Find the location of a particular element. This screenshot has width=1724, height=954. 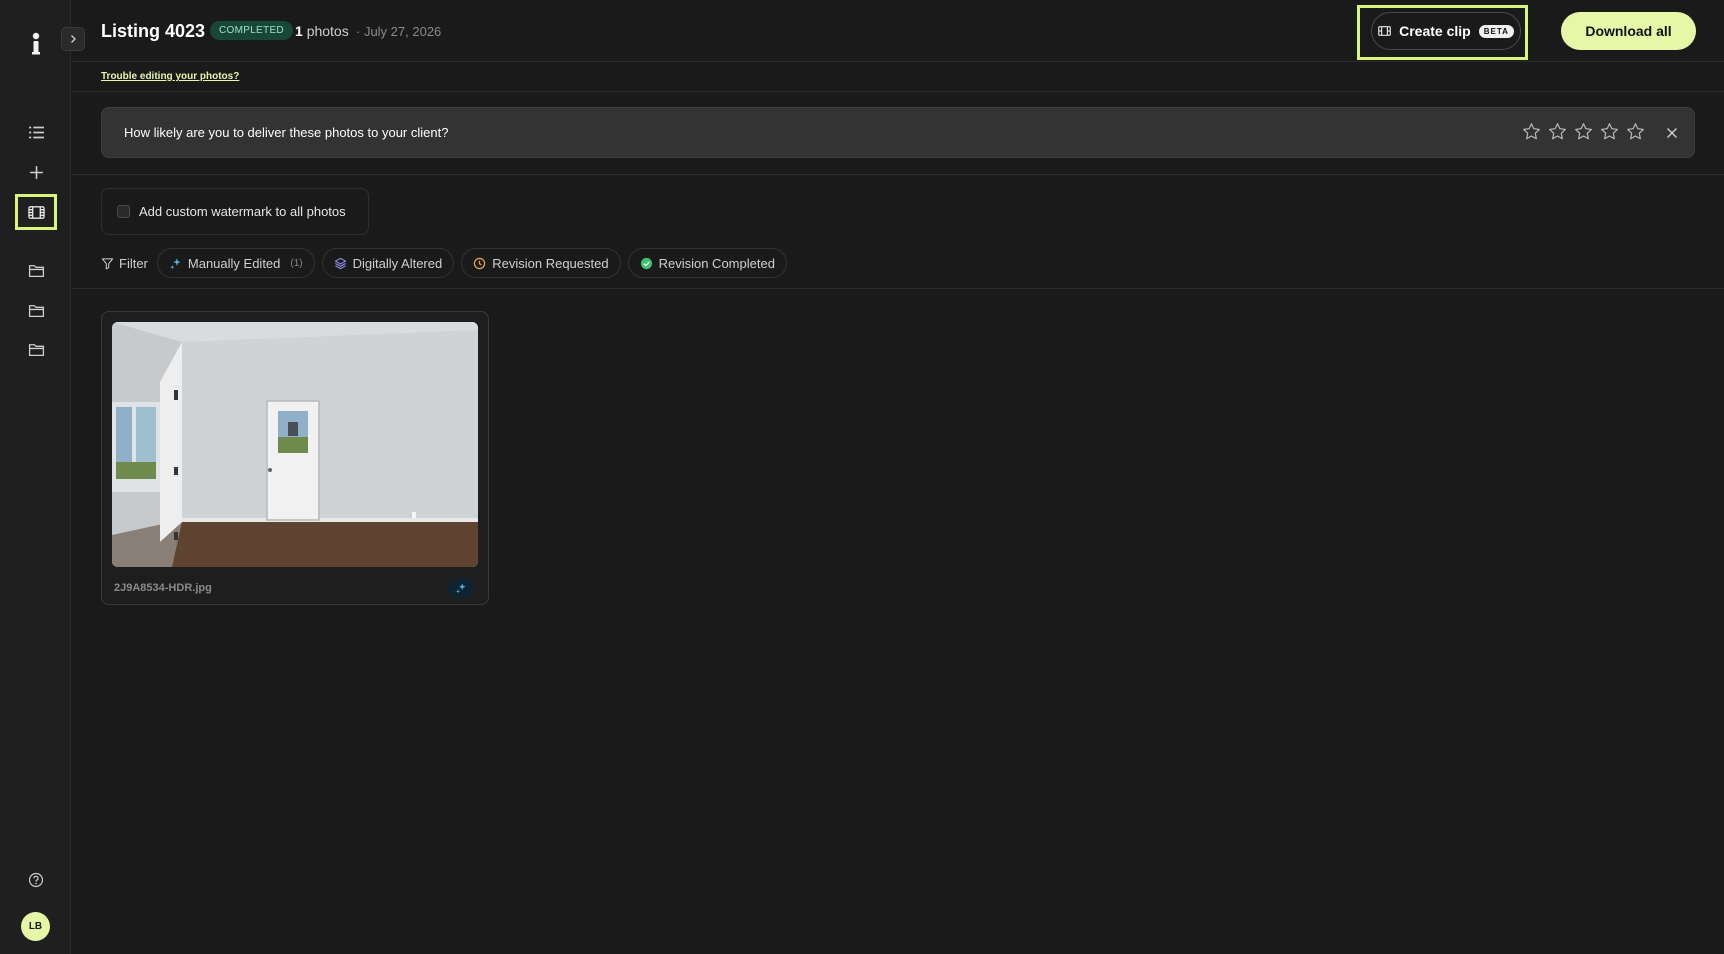

chip-label: Revision Requested is located at coordinates (550, 263).